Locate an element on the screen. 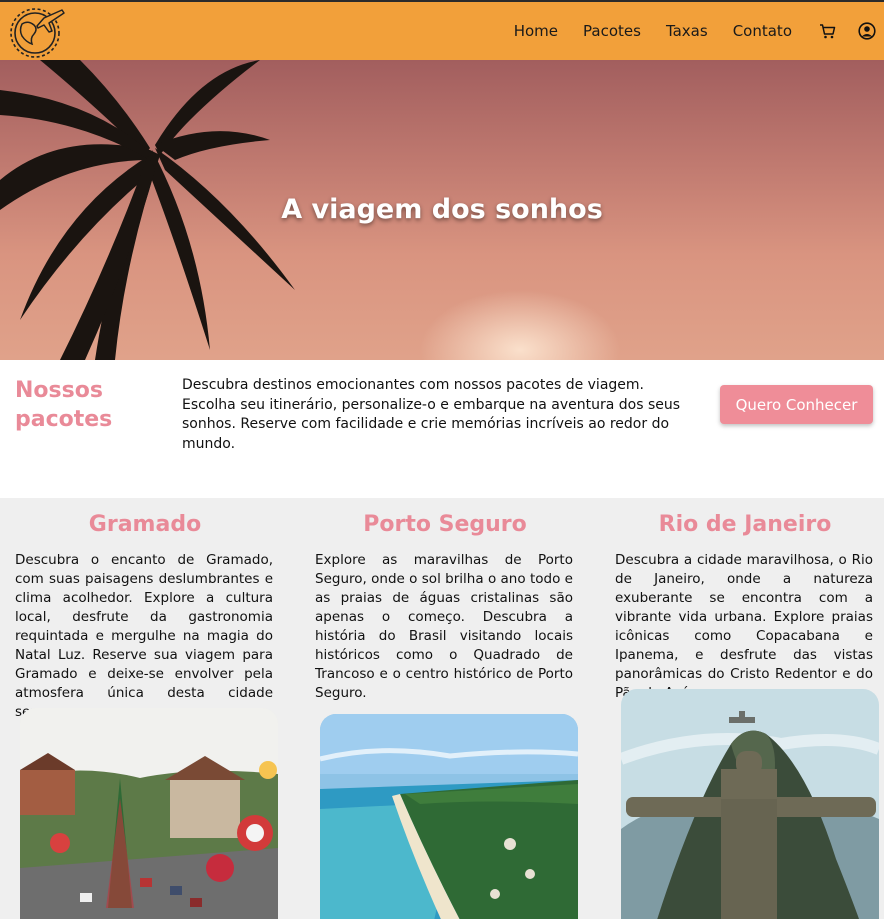 This screenshot has width=884, height=919. cart-icon is located at coordinates (827, 31).